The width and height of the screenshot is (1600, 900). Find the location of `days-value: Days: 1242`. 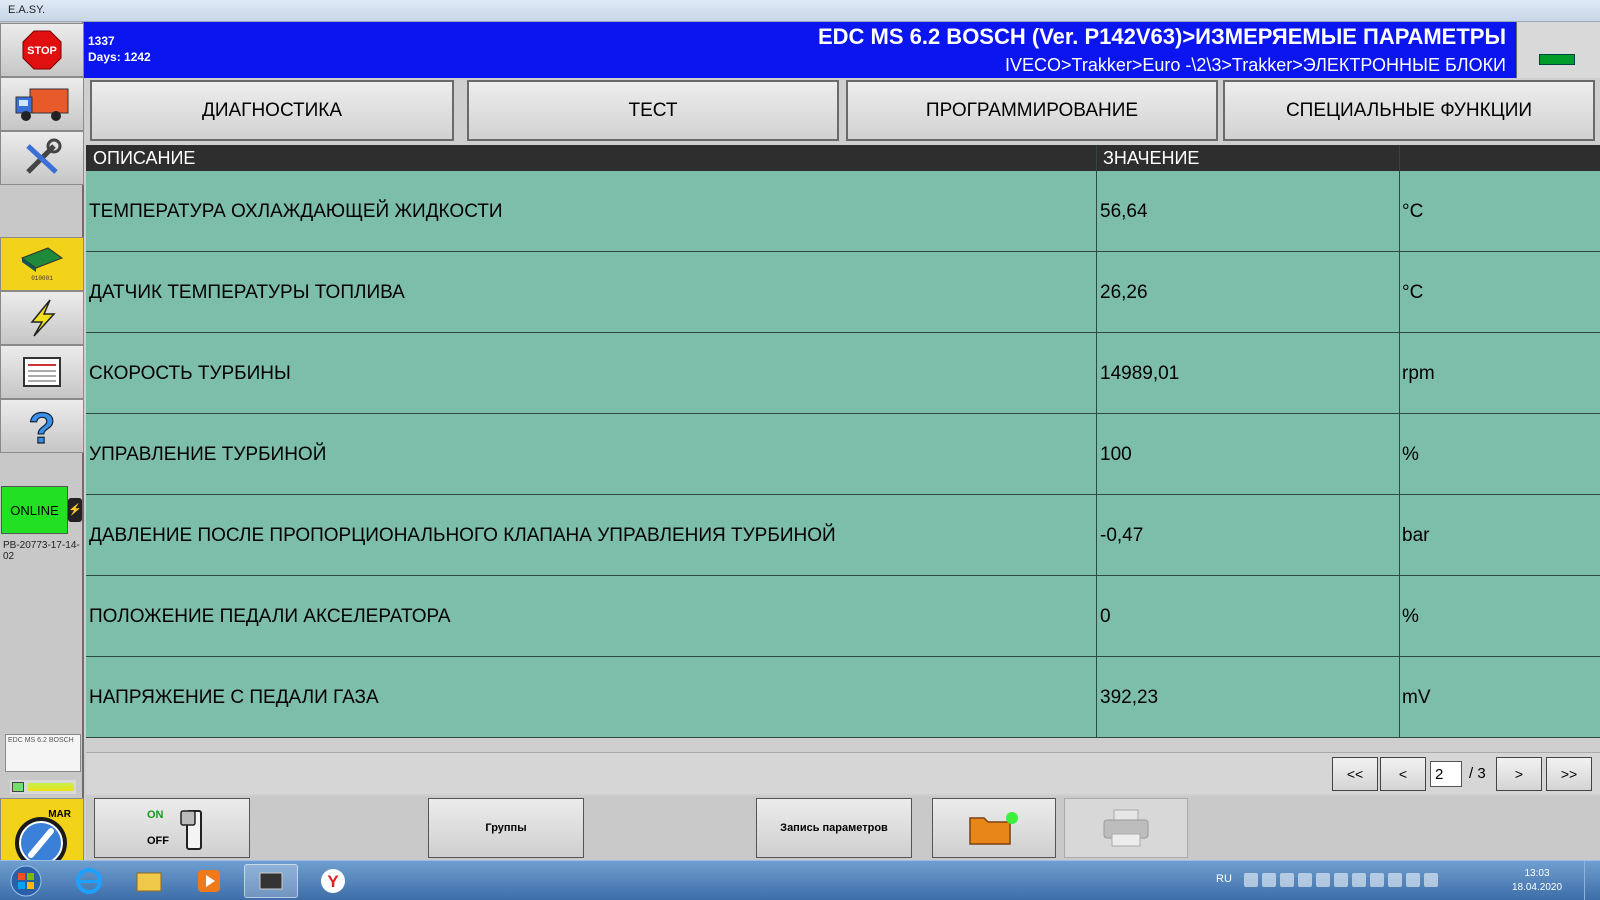

days-value: Days: 1242 is located at coordinates (119, 57).